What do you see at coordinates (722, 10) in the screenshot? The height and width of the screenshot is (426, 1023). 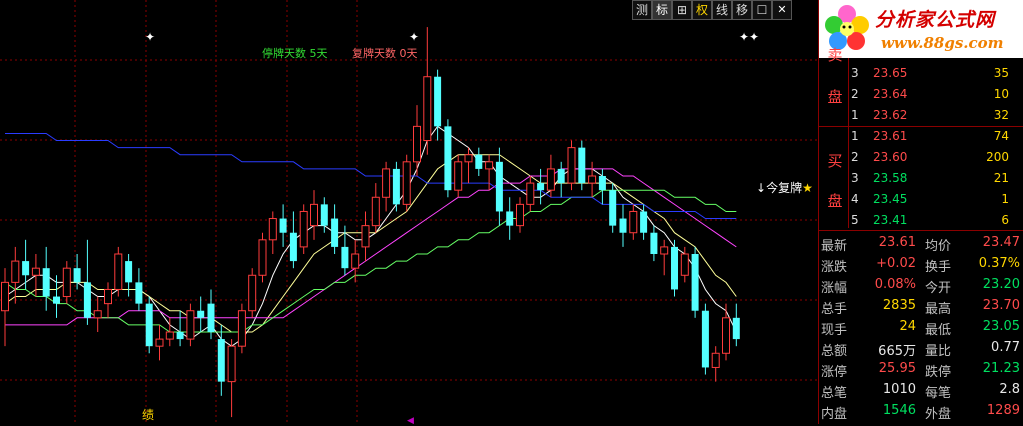 I see `draw-line-button: 线` at bounding box center [722, 10].